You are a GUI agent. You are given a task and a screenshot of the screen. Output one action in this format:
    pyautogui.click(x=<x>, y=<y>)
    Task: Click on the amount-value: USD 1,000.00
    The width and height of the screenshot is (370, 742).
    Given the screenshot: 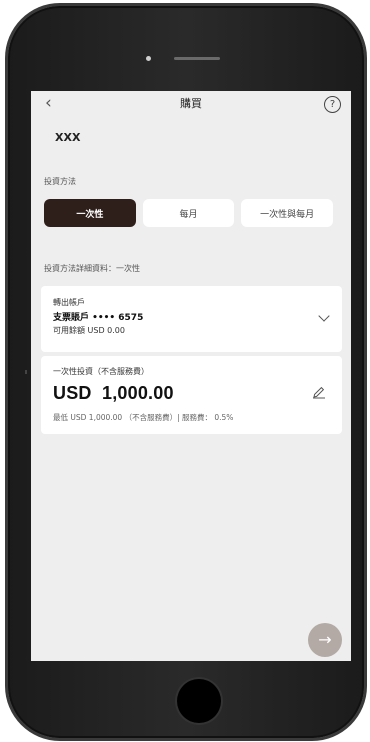 What is the action you would take?
    pyautogui.click(x=113, y=393)
    